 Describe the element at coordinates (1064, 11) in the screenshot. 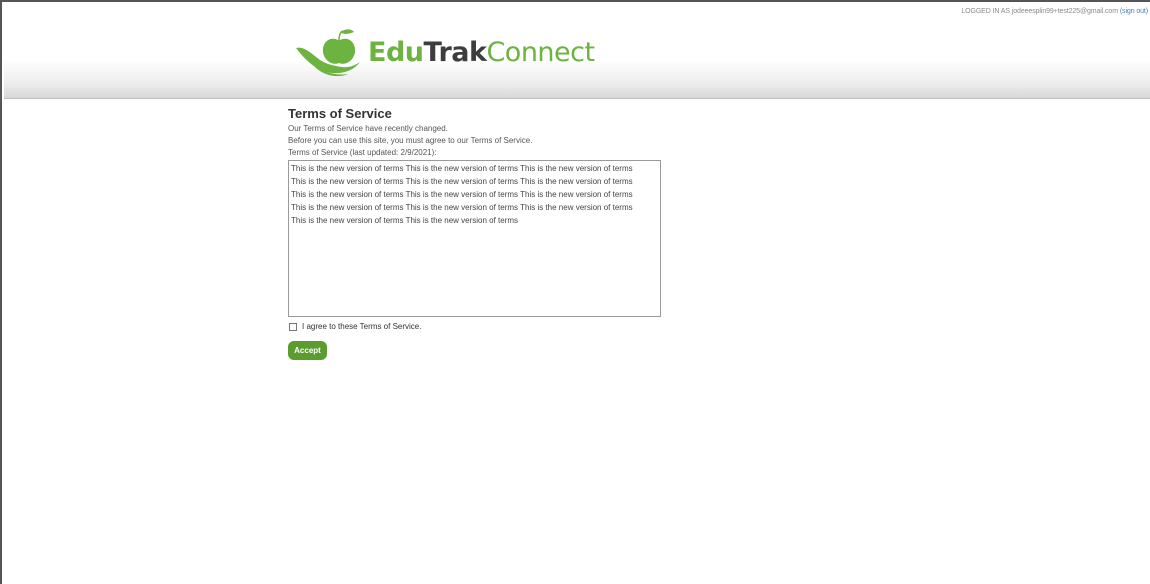

I see `user-email: jodeeesplin99+test225@gmail.com` at that location.